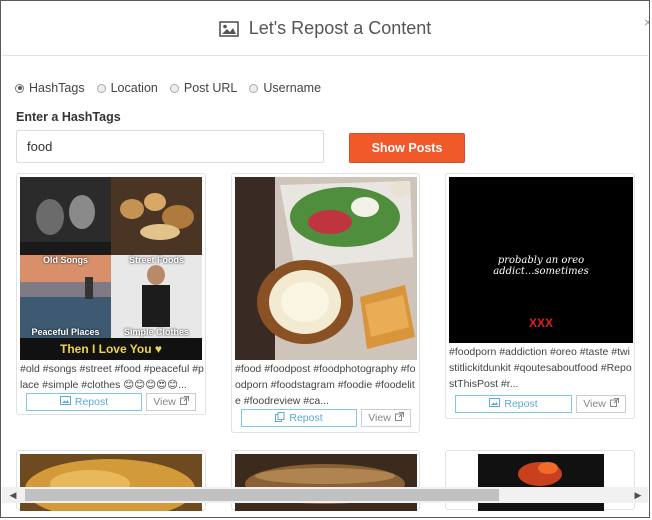 The height and width of the screenshot is (520, 652). I want to click on close-icon: ×, so click(646, 22).